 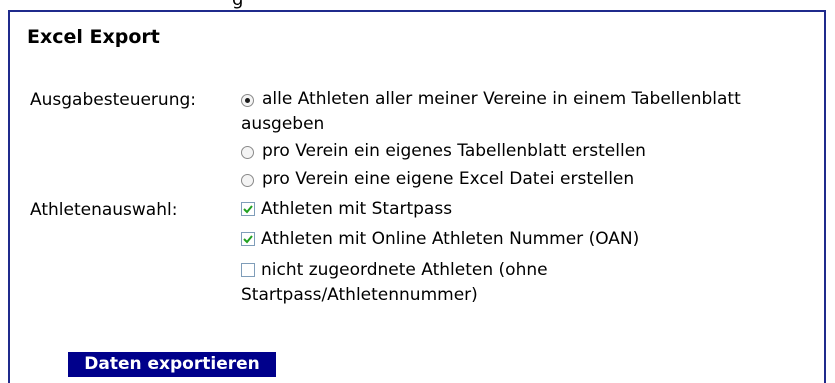 I want to click on radio-sheet-per-club, so click(x=247, y=152).